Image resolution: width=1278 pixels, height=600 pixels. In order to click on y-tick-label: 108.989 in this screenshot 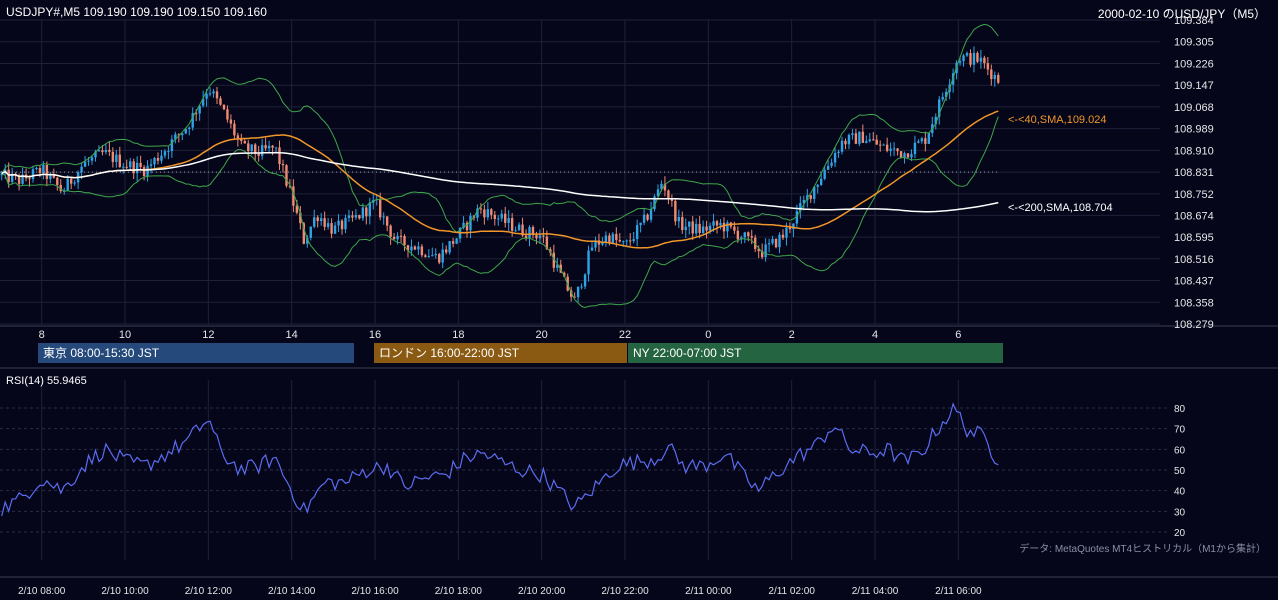, I will do `click(1194, 130)`.